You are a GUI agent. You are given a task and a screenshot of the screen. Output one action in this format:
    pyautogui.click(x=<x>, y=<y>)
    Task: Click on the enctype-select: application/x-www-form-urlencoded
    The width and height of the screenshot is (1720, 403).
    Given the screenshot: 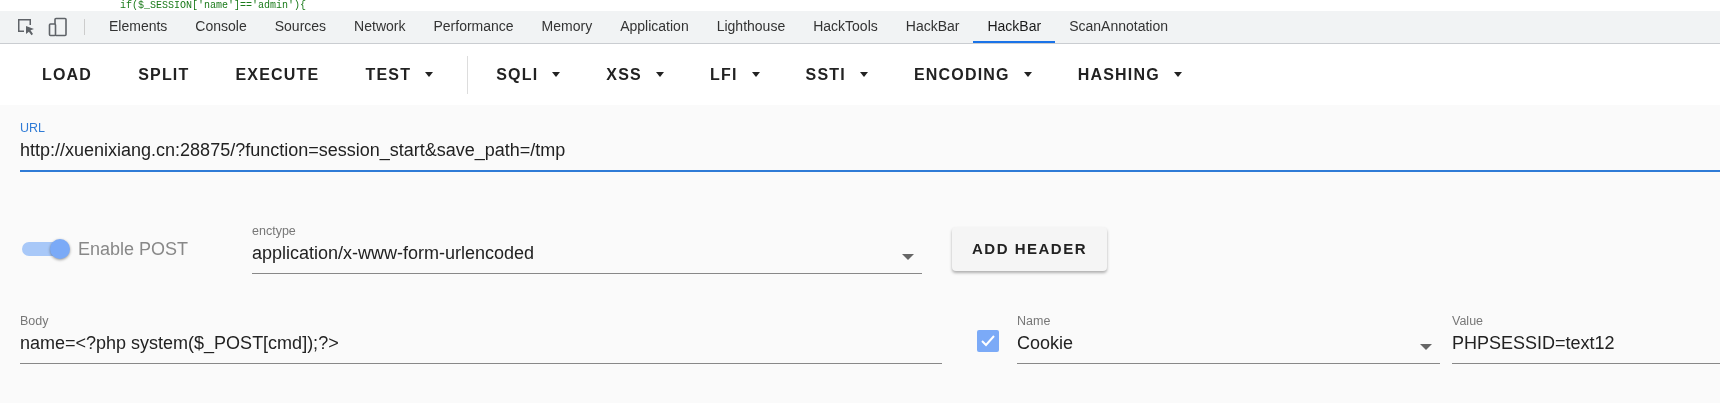 What is the action you would take?
    pyautogui.click(x=587, y=256)
    